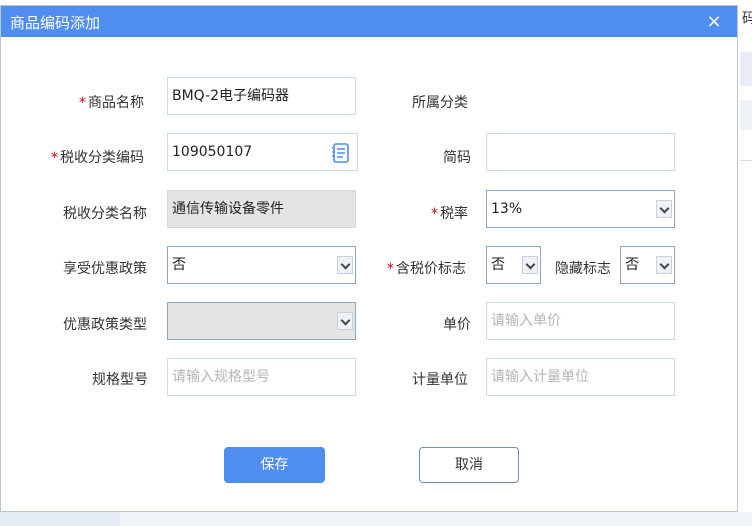 The height and width of the screenshot is (526, 752). Describe the element at coordinates (102, 158) in the screenshot. I see `tax-code-label-text: 税收分类编码` at that location.